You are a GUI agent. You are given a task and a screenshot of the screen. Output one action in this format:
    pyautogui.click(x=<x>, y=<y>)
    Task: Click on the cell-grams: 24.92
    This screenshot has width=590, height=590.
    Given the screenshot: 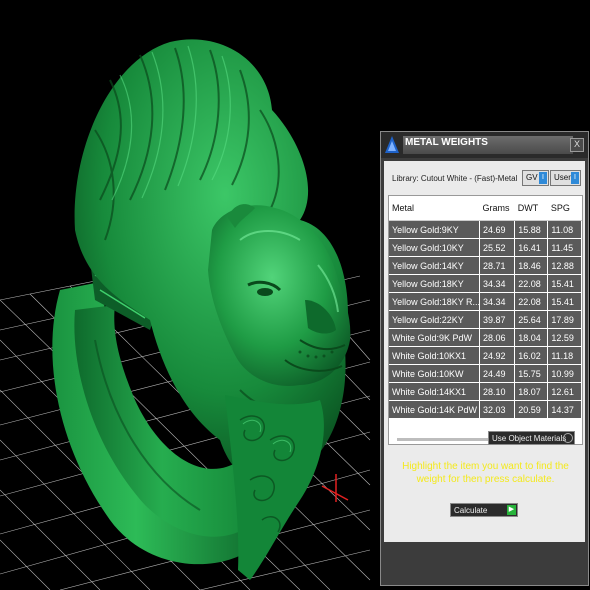 What is the action you would take?
    pyautogui.click(x=497, y=355)
    